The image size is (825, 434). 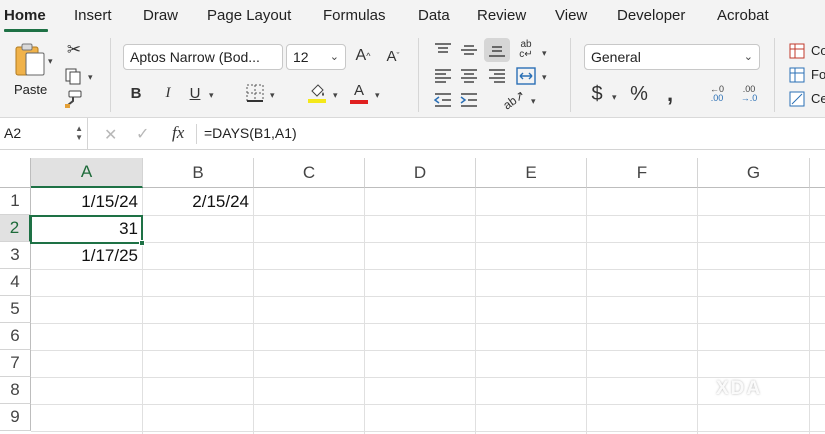 What do you see at coordinates (335, 95) in the screenshot?
I see `fill-color-dropdown-icon: ▾` at bounding box center [335, 95].